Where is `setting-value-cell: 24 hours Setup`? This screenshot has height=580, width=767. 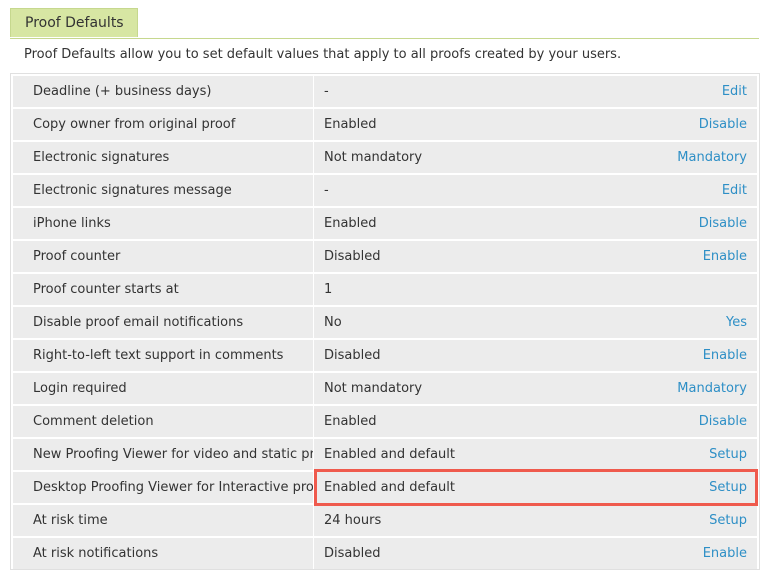 setting-value-cell: 24 hours Setup is located at coordinates (535, 520).